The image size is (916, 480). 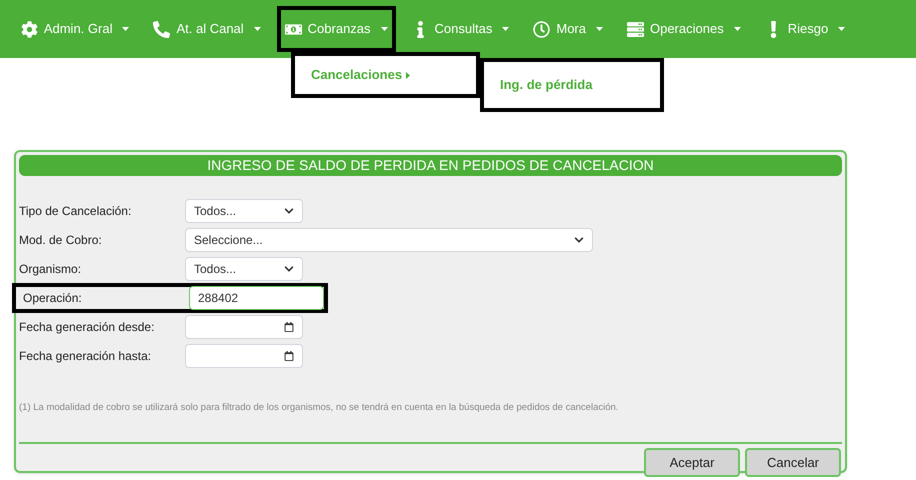 What do you see at coordinates (61, 240) in the screenshot?
I see `field-label: Mod. de Cobro:` at bounding box center [61, 240].